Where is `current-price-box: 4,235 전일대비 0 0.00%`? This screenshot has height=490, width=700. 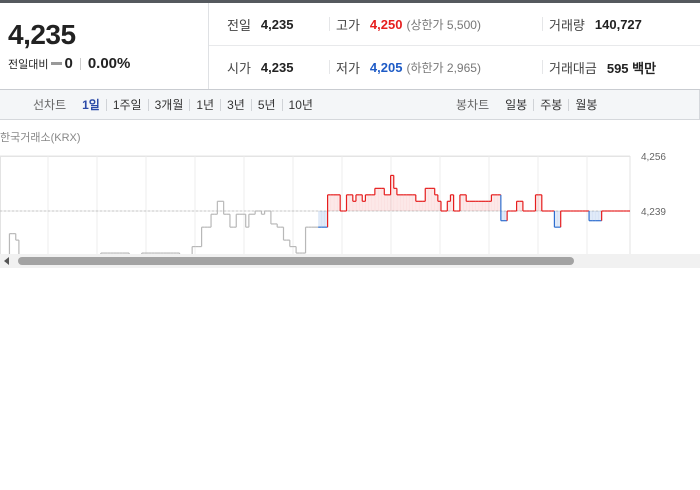
current-price-box: 4,235 전일대비 0 0.00% is located at coordinates (104, 46).